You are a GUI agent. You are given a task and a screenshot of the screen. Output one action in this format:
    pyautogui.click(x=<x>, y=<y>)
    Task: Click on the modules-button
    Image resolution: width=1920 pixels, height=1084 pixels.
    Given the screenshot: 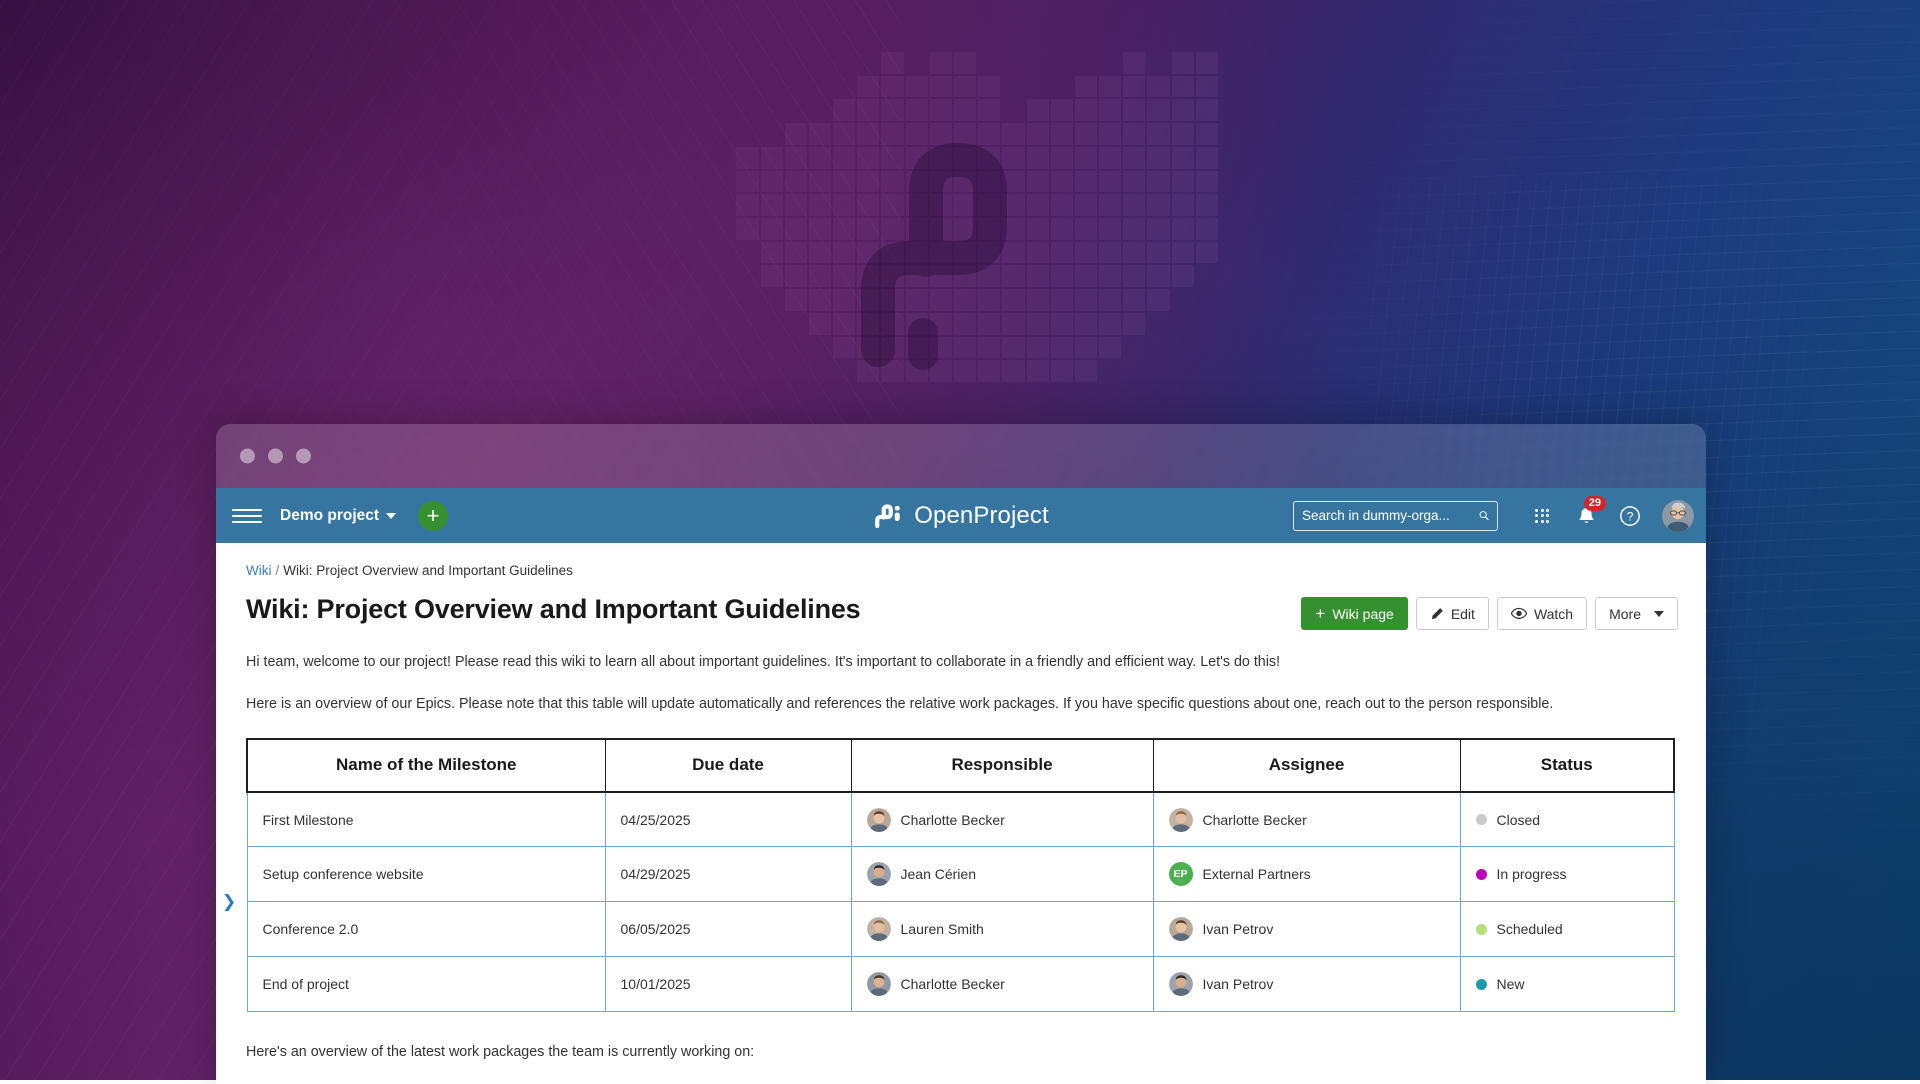 What is the action you would take?
    pyautogui.click(x=1542, y=516)
    